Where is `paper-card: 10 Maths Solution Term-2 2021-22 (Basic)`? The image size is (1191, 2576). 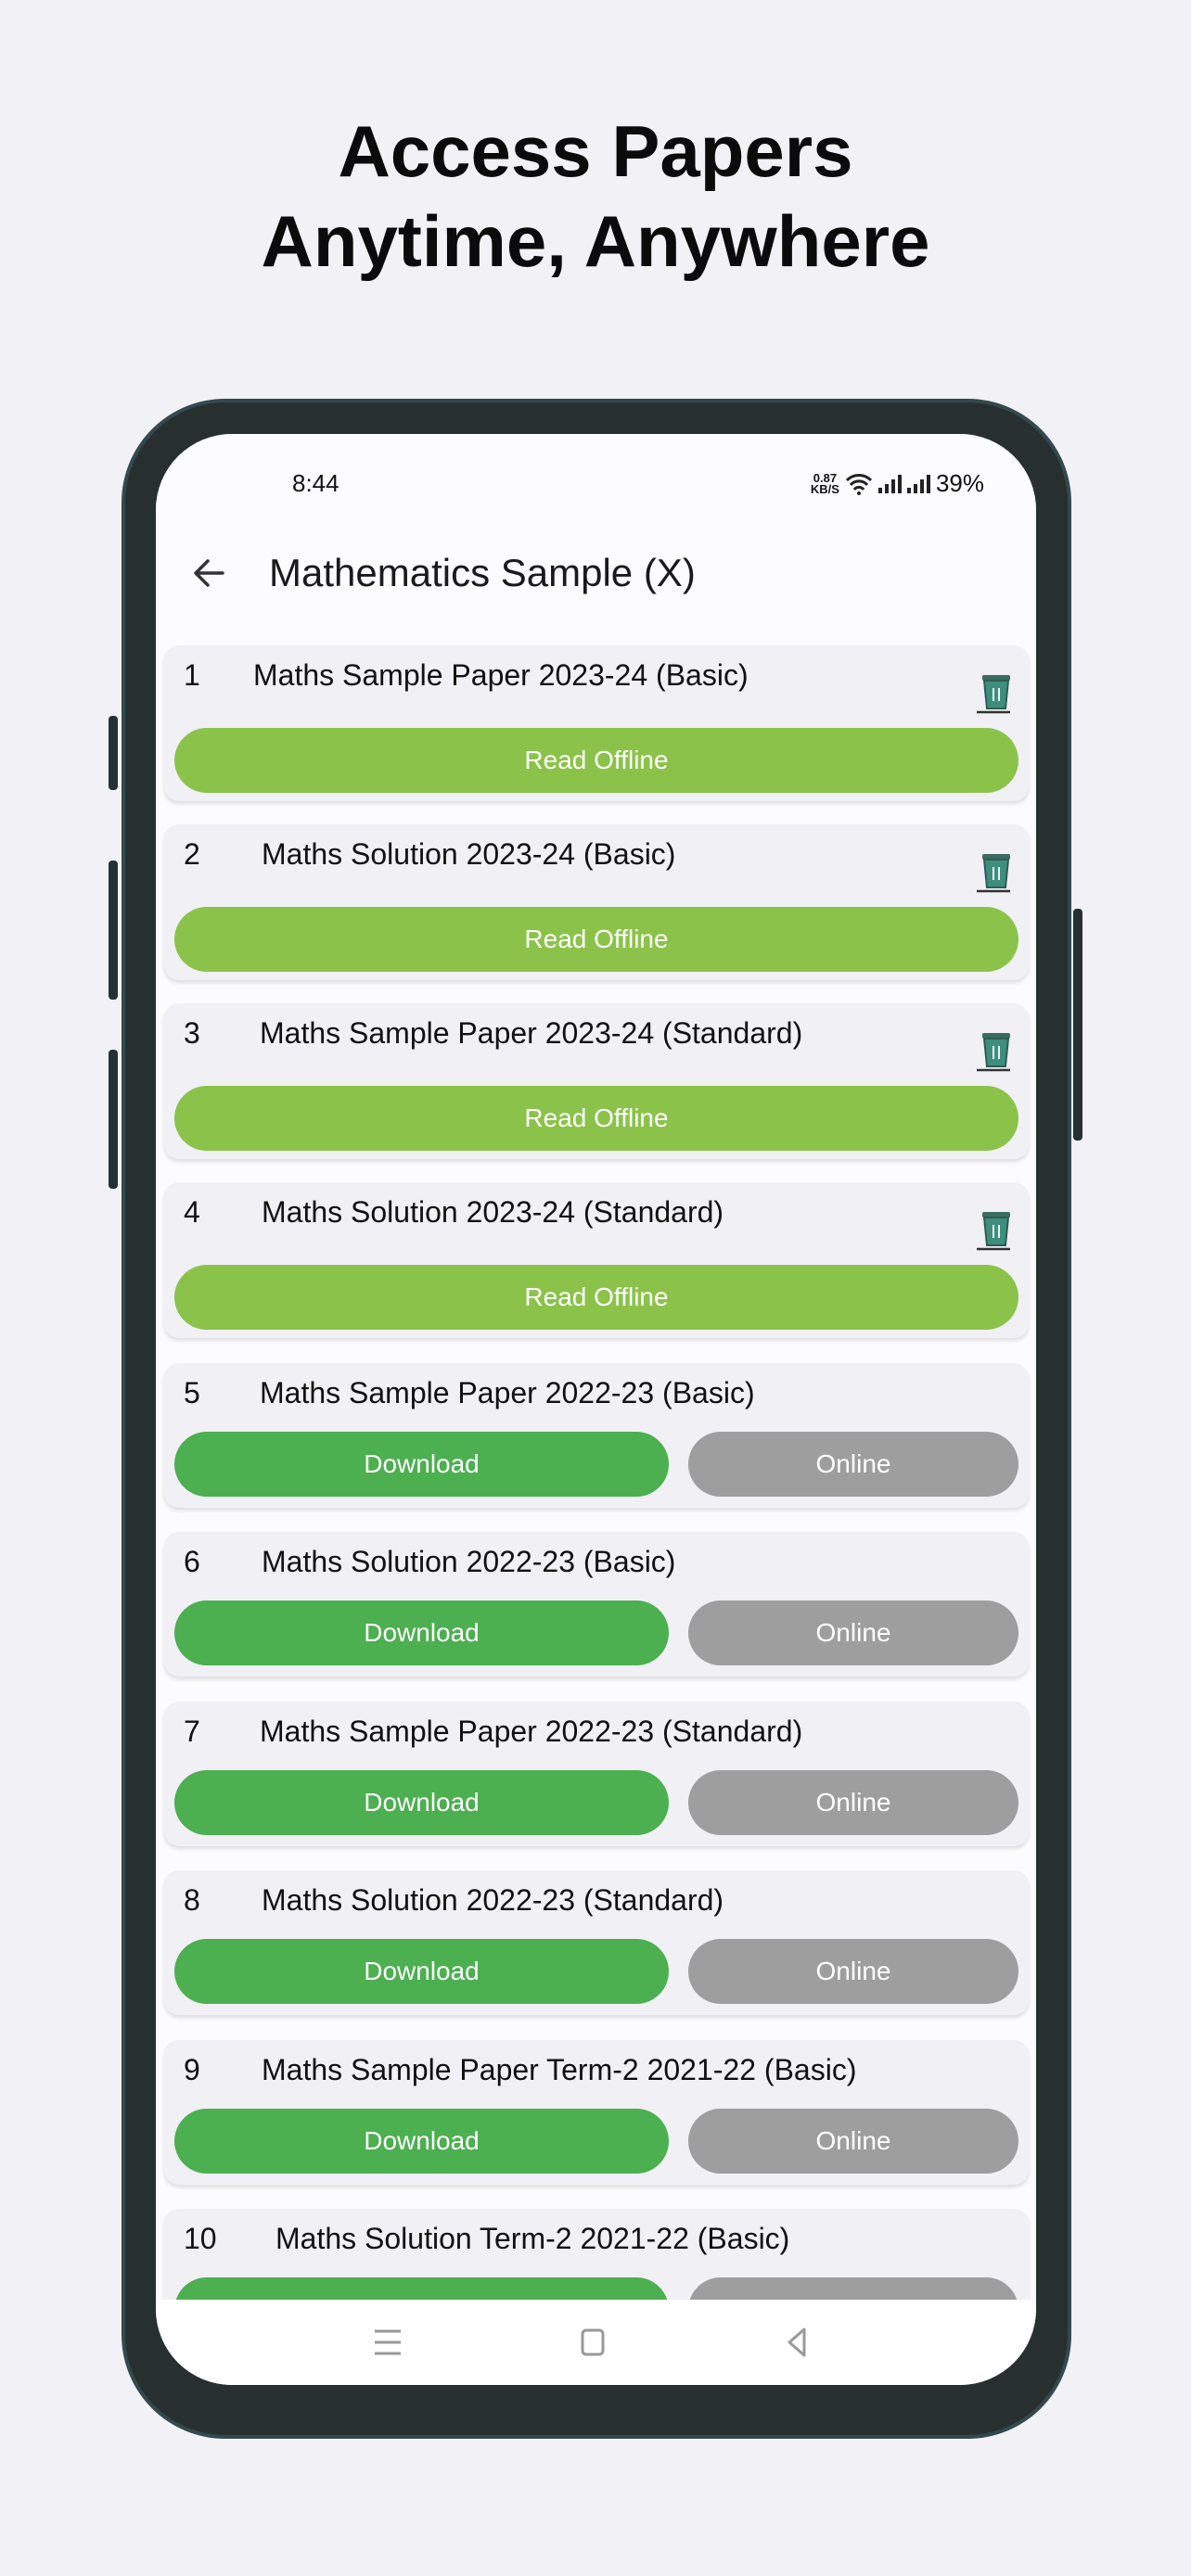 paper-card: 10 Maths Solution Term-2 2021-22 (Basic) is located at coordinates (597, 2254).